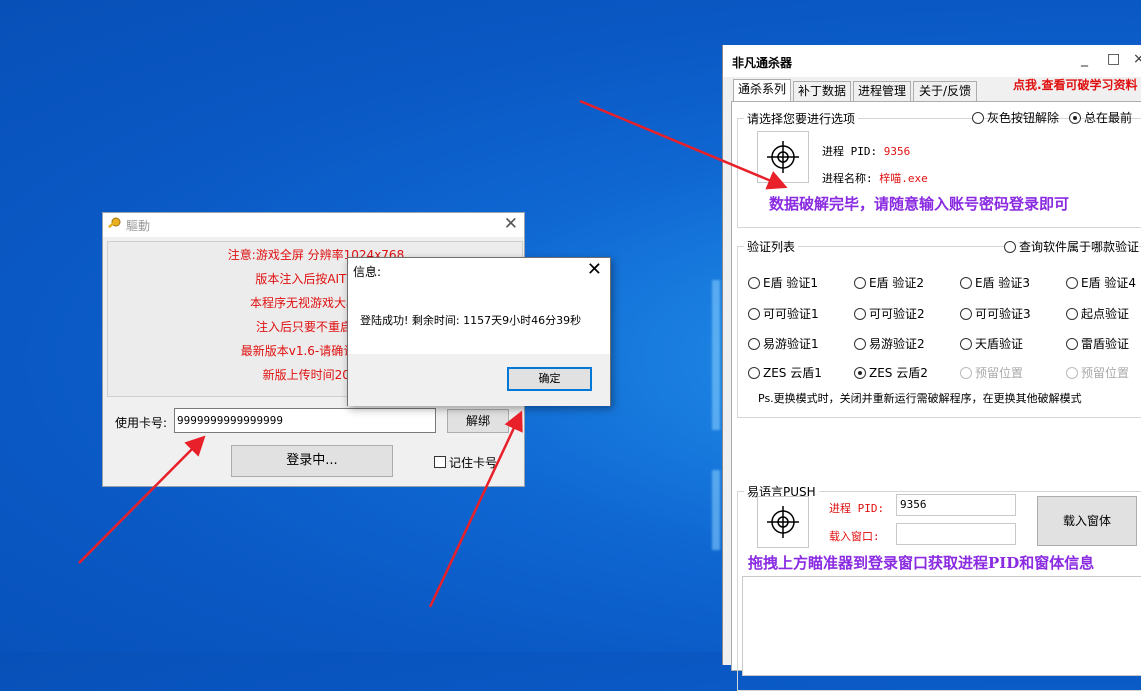  I want to click on verify-option-selected: ZES 云盾2, so click(891, 372).